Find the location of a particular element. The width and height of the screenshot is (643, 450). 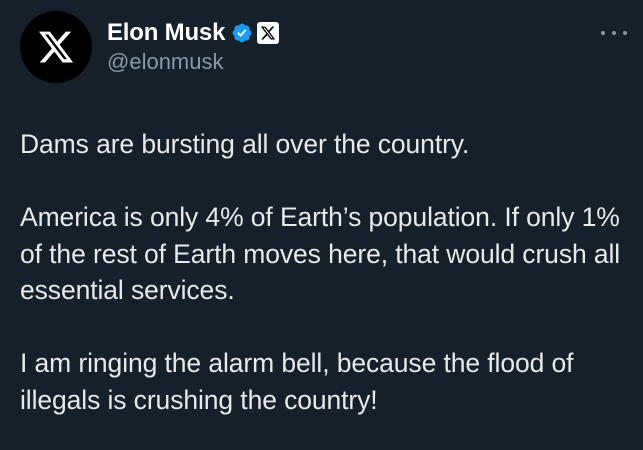

affiliation-badge is located at coordinates (268, 33).